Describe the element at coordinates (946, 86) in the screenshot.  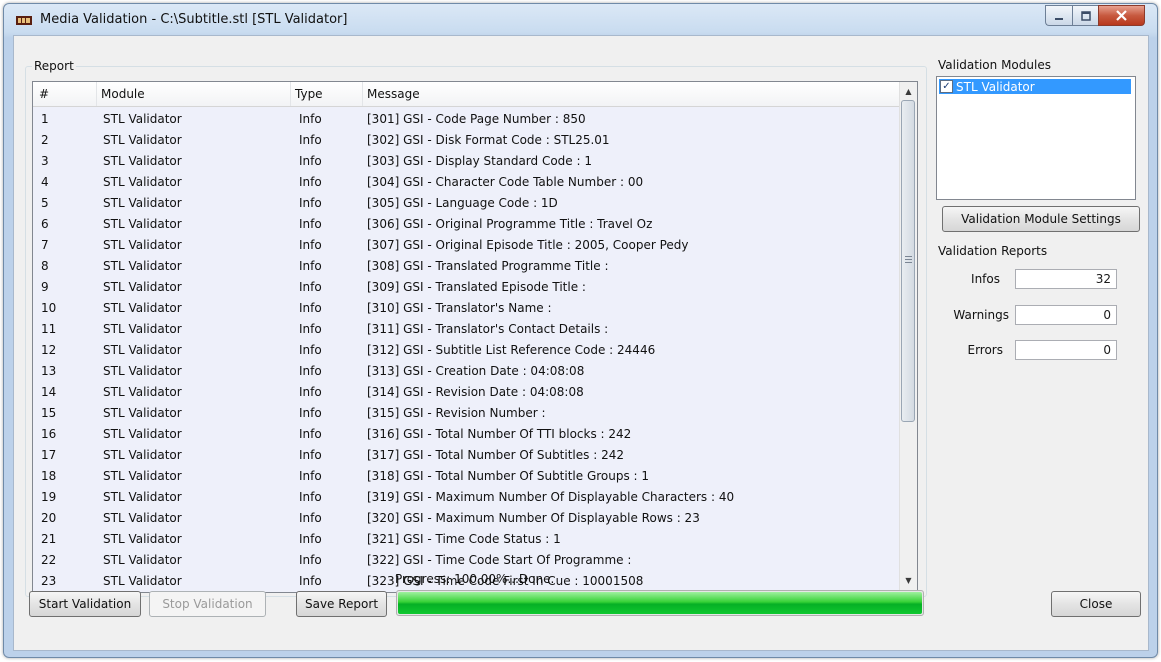
I see `module-checkbox: ✓` at that location.